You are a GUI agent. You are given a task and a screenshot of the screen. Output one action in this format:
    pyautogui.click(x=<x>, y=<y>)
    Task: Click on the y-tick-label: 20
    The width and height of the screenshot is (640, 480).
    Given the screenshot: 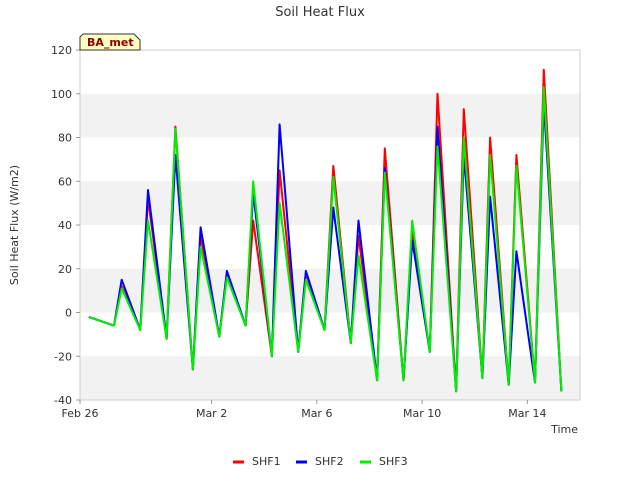 What is the action you would take?
    pyautogui.click(x=65, y=269)
    